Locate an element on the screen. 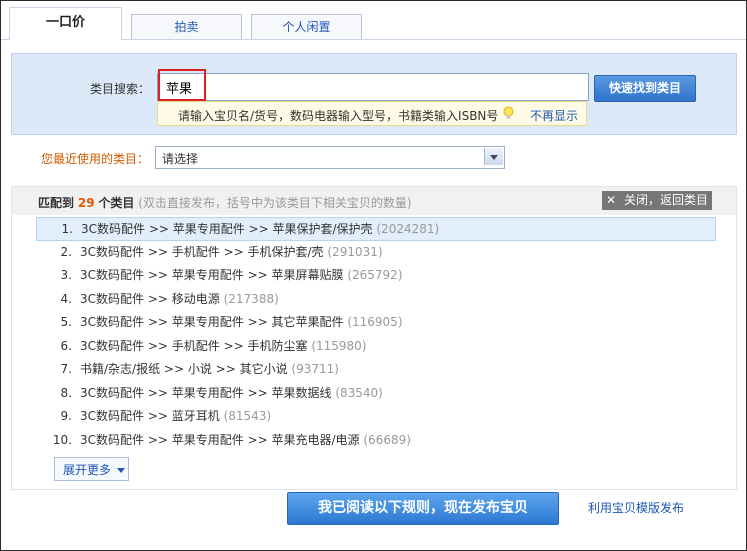 The height and width of the screenshot is (551, 747). results-suffix: 个类目 is located at coordinates (116, 203).